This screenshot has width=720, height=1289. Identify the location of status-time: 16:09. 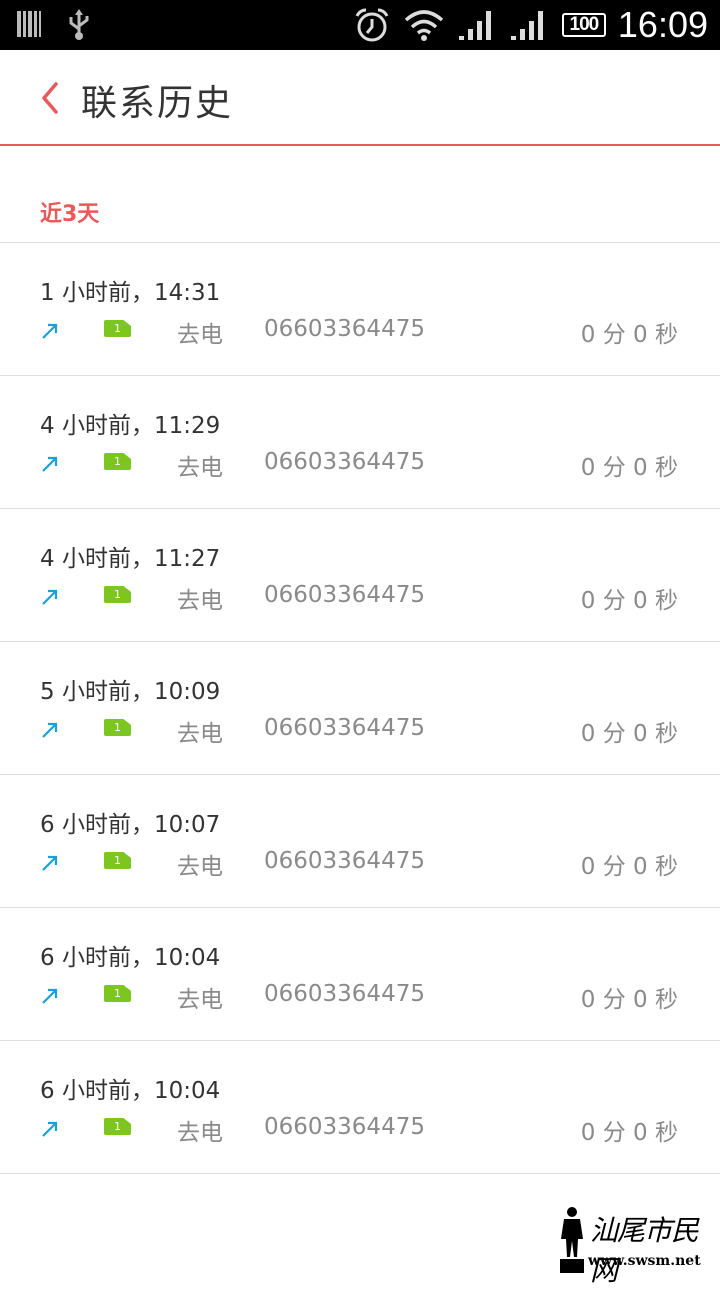
(662, 24).